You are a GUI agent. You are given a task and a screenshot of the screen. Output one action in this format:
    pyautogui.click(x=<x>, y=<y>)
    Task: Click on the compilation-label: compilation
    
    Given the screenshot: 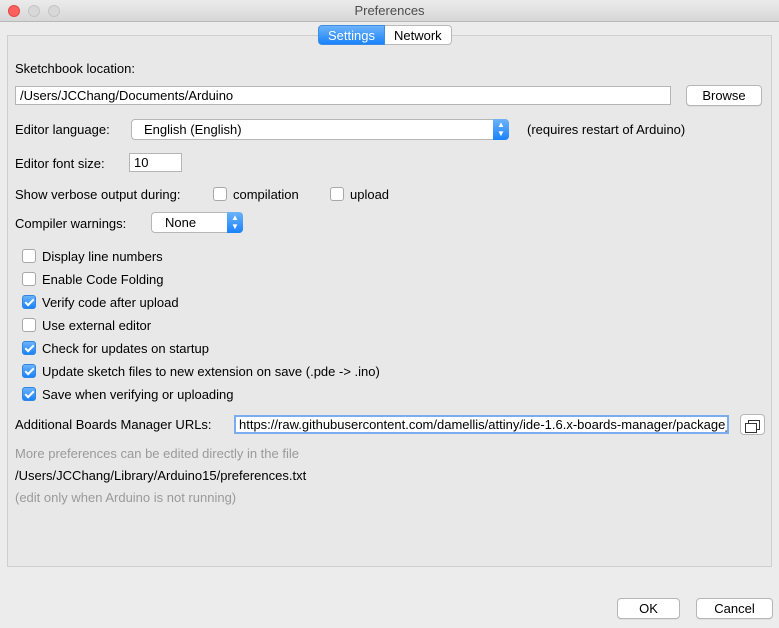 What is the action you would take?
    pyautogui.click(x=266, y=194)
    